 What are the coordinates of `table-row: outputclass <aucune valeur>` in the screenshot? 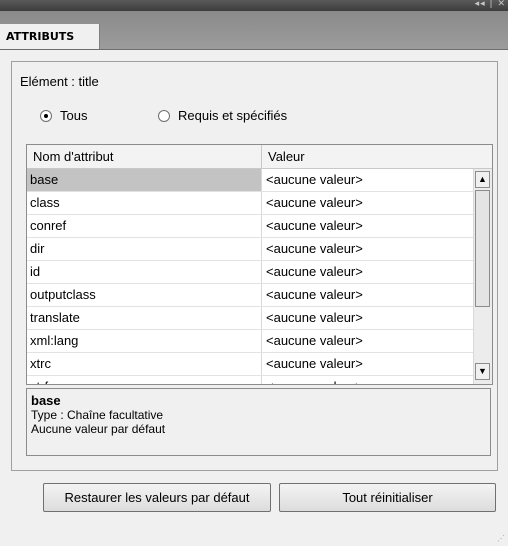 It's located at (250, 295).